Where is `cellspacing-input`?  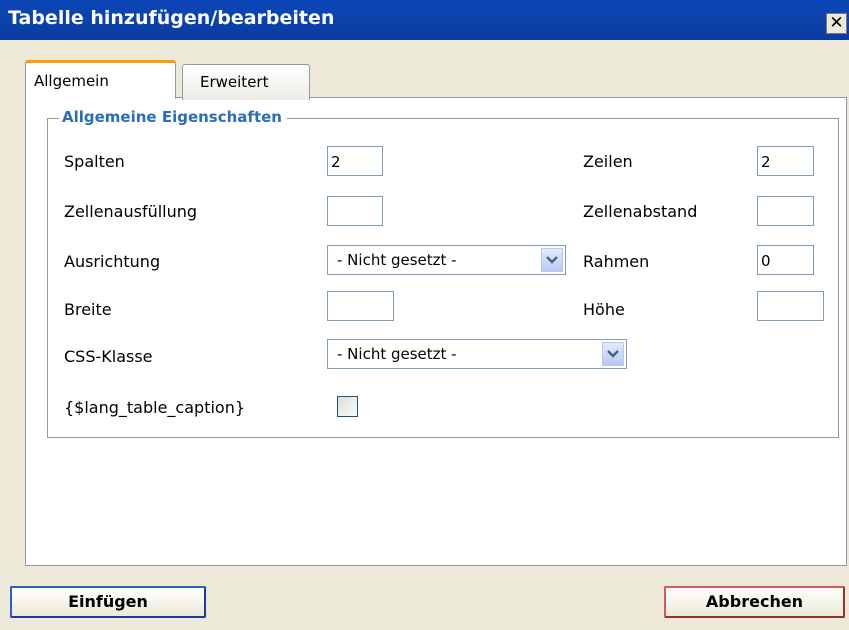 cellspacing-input is located at coordinates (785, 211).